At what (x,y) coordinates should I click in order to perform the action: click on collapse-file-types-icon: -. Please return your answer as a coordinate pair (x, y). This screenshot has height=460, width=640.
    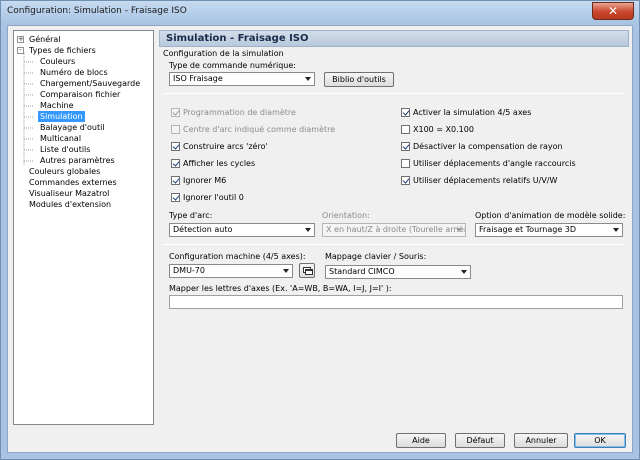
    Looking at the image, I should click on (20, 50).